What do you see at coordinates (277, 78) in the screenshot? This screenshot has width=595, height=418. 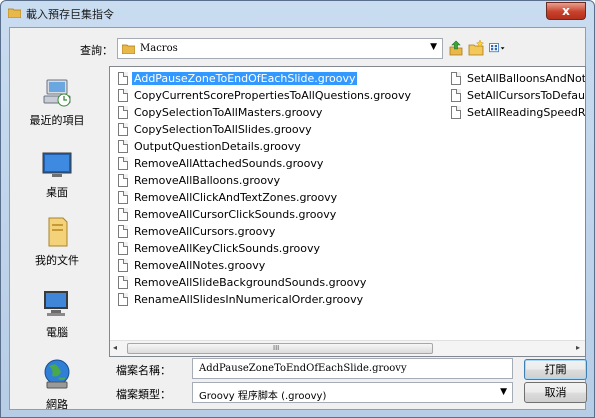 I see `list-item: AddPauseZoneToEndOfEachSlide.groovy` at bounding box center [277, 78].